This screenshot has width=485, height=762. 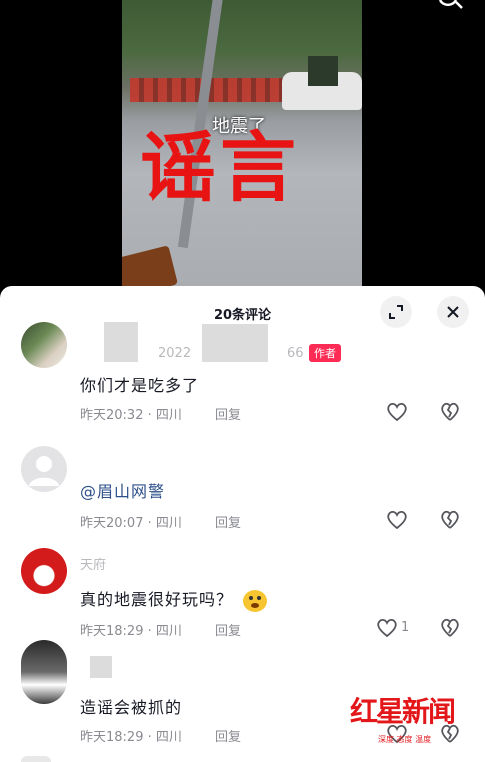 What do you see at coordinates (112, 415) in the screenshot?
I see `comment-time: 昨天20:32` at bounding box center [112, 415].